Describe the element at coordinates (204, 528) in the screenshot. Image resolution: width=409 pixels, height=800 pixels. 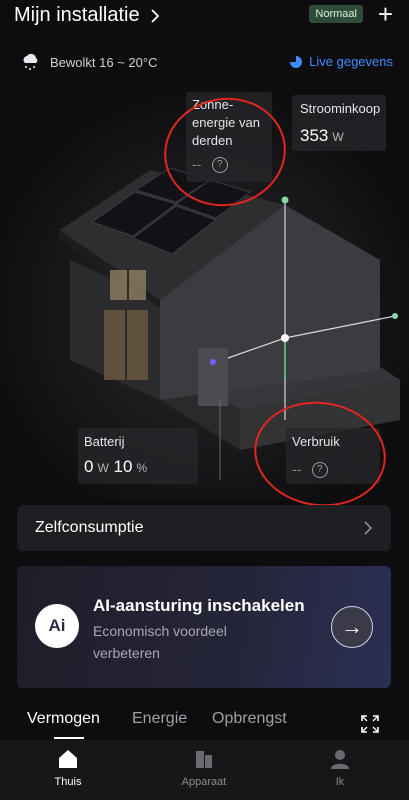
I see `self-consumption-row: Zelfconsumptie` at that location.